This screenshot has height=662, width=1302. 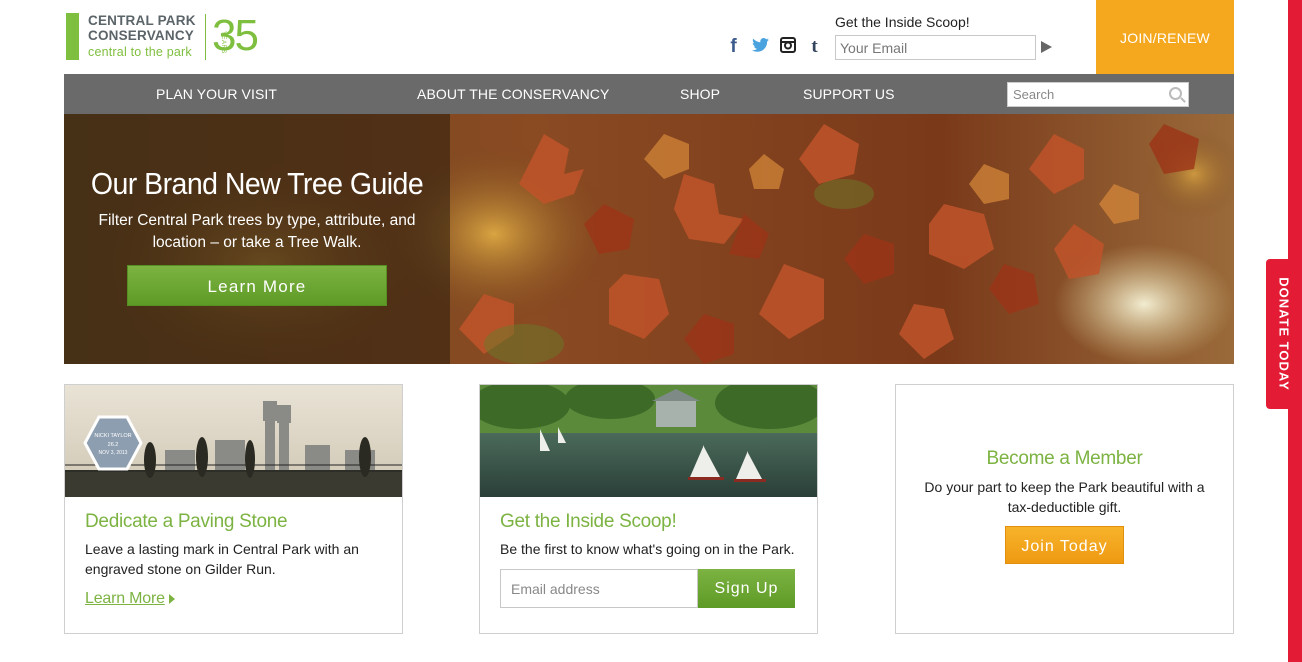 I want to click on stone-line-2: 26.2, so click(x=113, y=445).